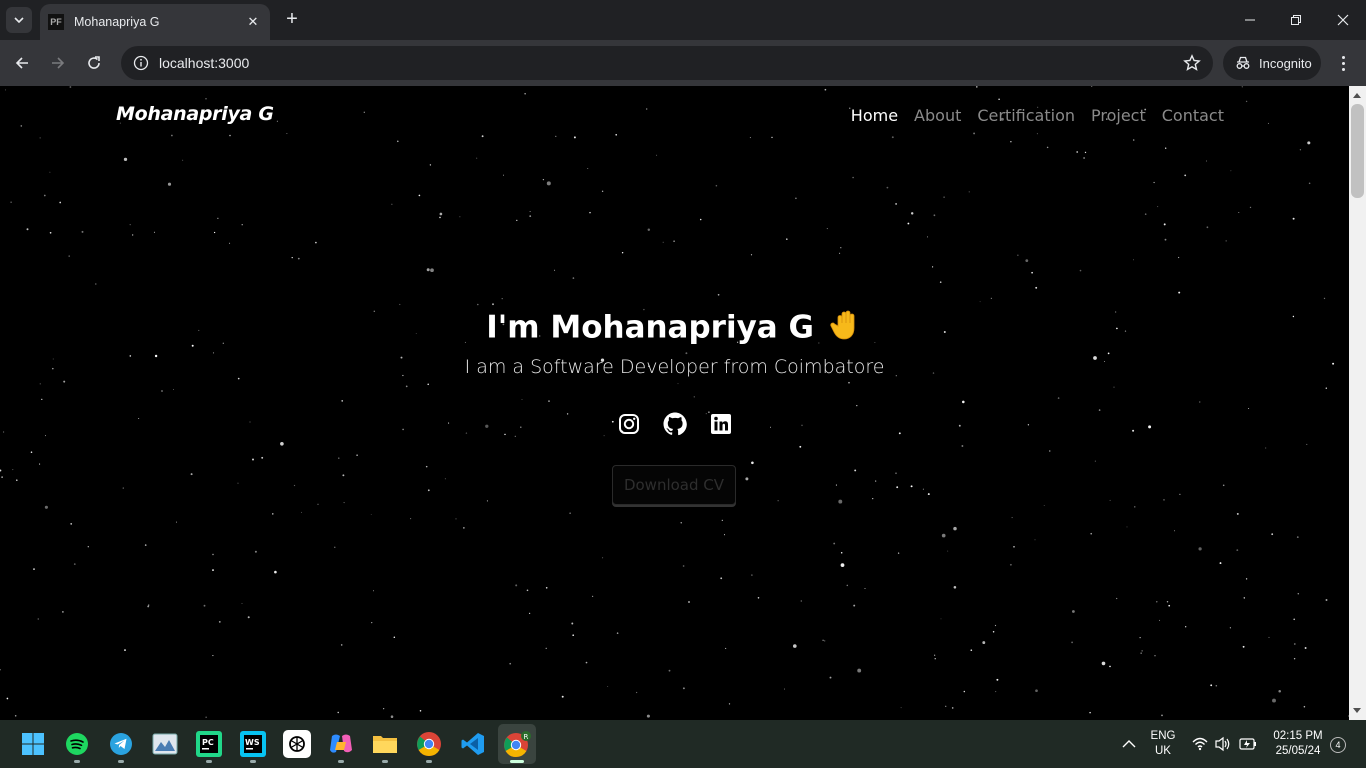  What do you see at coordinates (1357, 95) in the screenshot?
I see `scroll-up-icon` at bounding box center [1357, 95].